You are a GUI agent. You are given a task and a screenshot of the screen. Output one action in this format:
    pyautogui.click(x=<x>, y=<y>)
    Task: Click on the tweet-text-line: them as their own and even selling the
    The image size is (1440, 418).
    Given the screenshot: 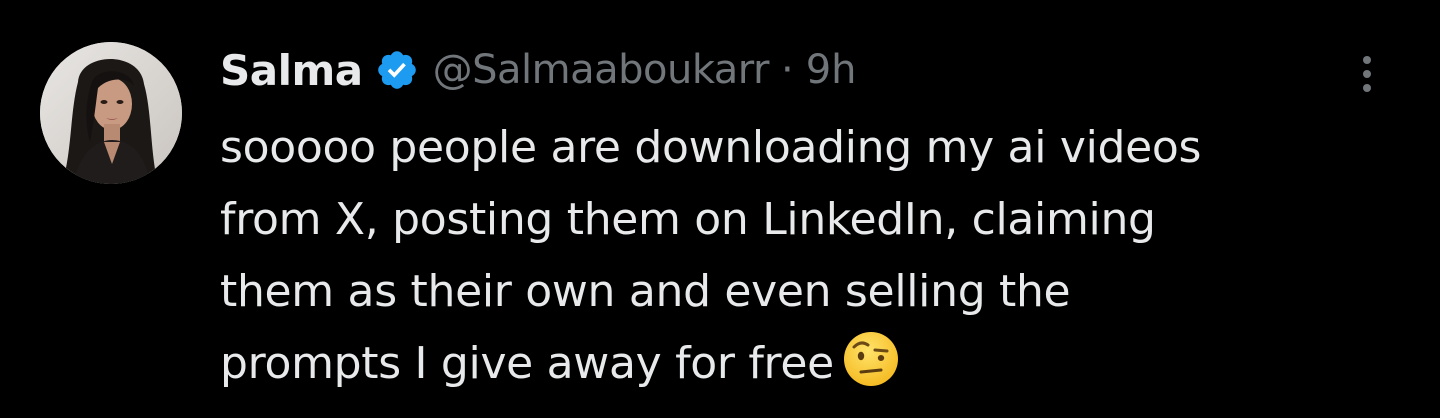 What is the action you would take?
    pyautogui.click(x=645, y=291)
    